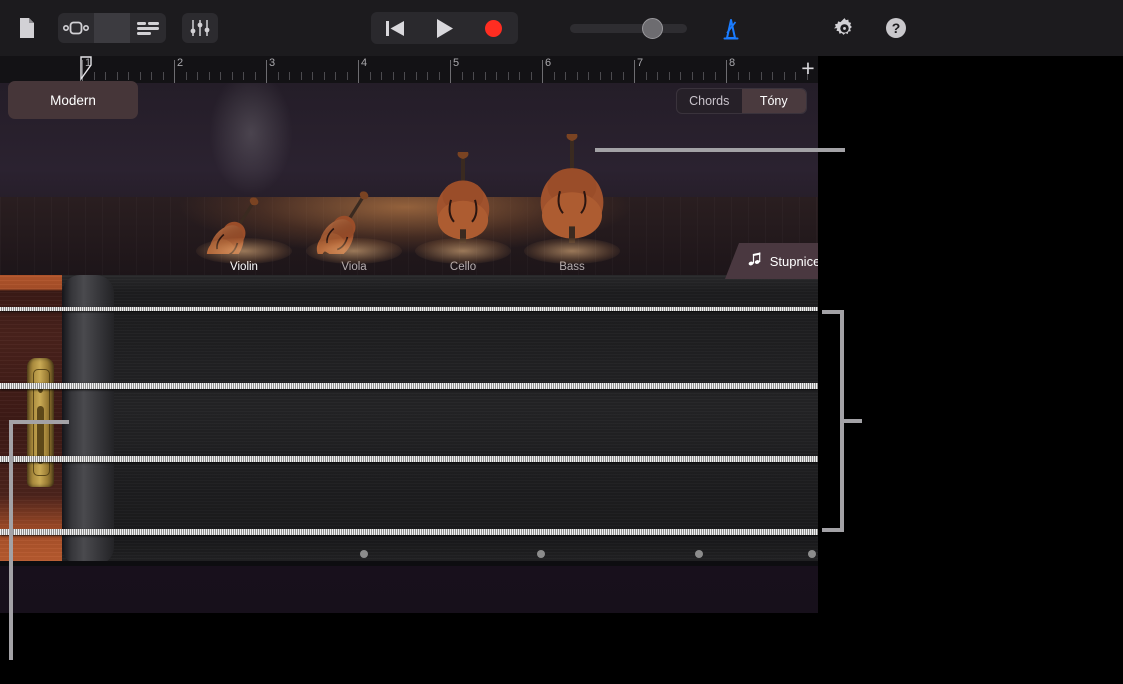 Image resolution: width=1123 pixels, height=684 pixels. Describe the element at coordinates (795, 261) in the screenshot. I see `scale-tab-label: Stupnice` at that location.